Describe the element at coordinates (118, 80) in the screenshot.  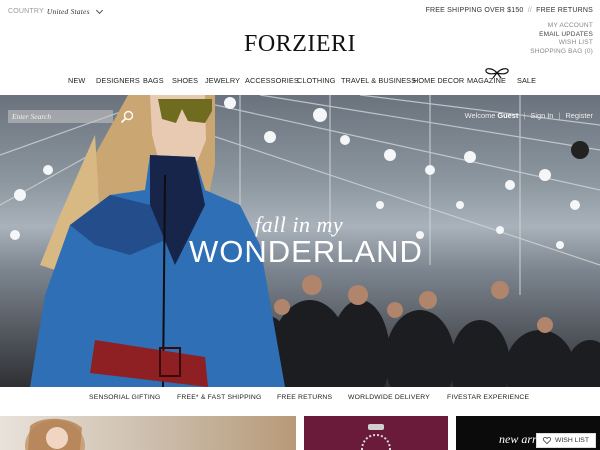
I see `nav-designers: DESIGNERS` at that location.